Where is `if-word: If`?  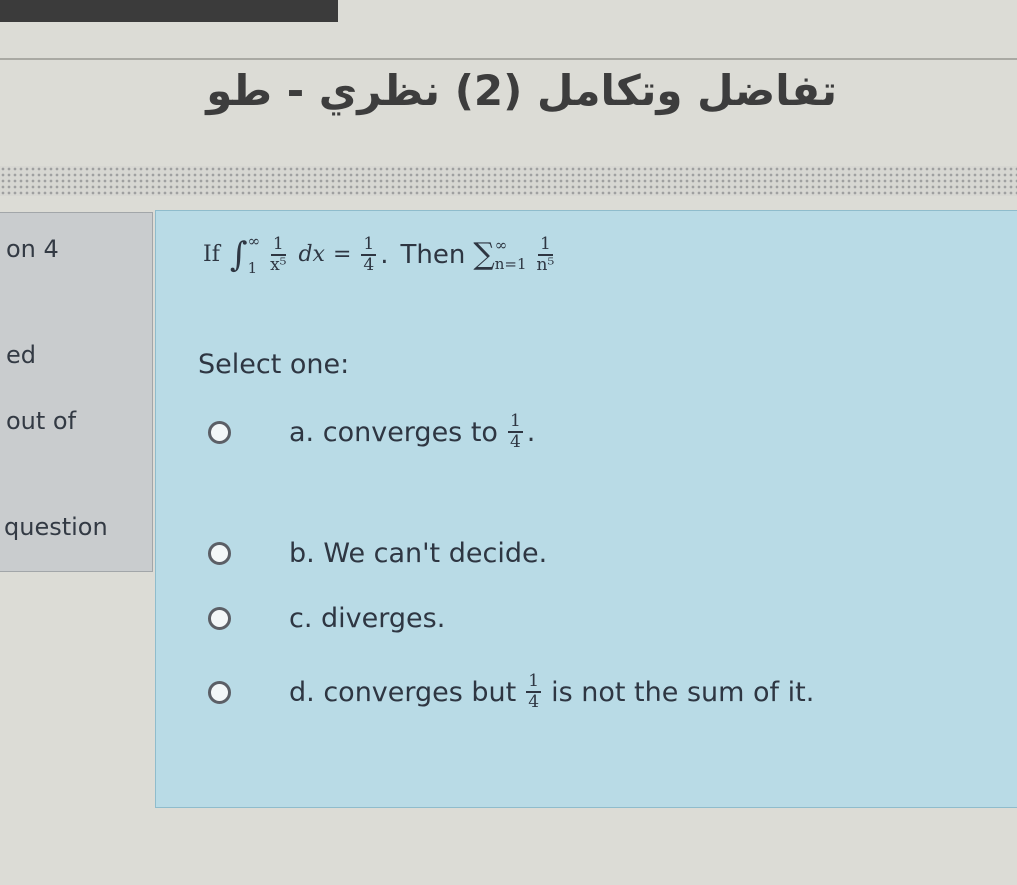
if-word: If is located at coordinates (211, 254).